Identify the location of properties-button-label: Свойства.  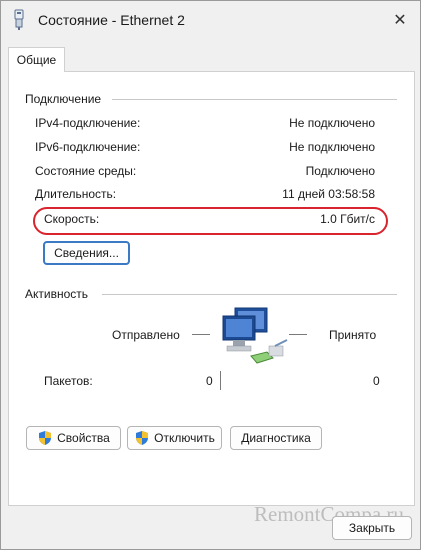
(83, 438).